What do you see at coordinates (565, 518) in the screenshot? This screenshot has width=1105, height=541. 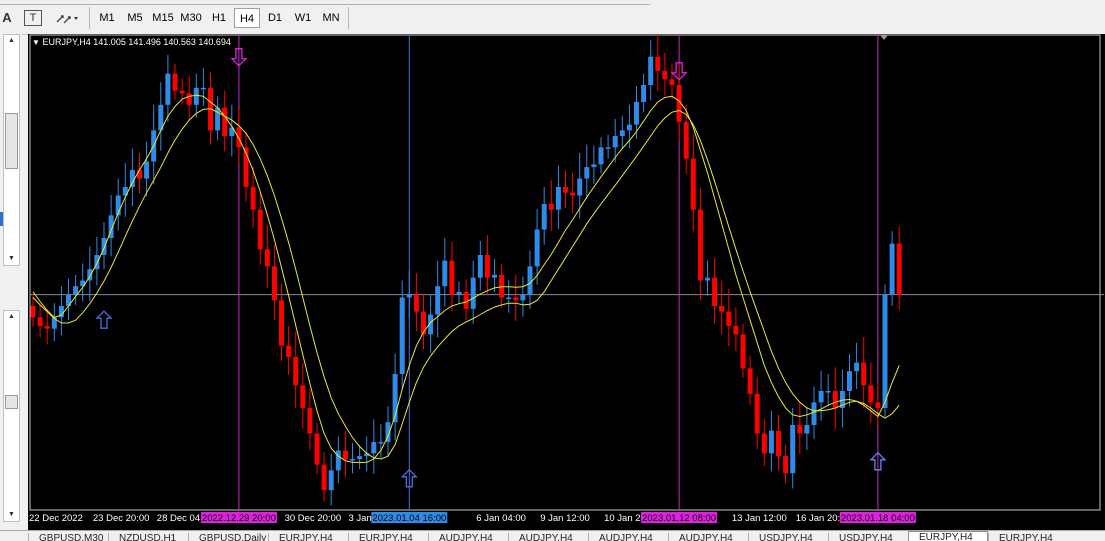 I see `x-axis-tick-label: 9 Jan 12:00` at bounding box center [565, 518].